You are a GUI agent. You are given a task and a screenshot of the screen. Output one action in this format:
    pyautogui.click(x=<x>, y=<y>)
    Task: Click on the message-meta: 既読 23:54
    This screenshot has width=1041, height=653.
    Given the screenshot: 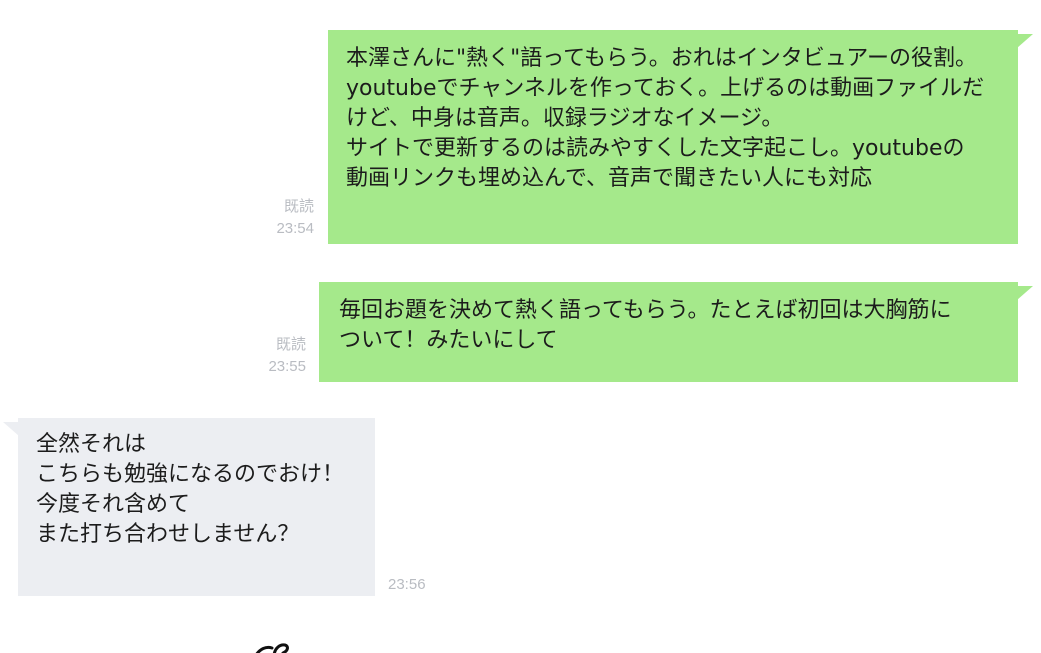 What is the action you would take?
    pyautogui.click(x=282, y=218)
    